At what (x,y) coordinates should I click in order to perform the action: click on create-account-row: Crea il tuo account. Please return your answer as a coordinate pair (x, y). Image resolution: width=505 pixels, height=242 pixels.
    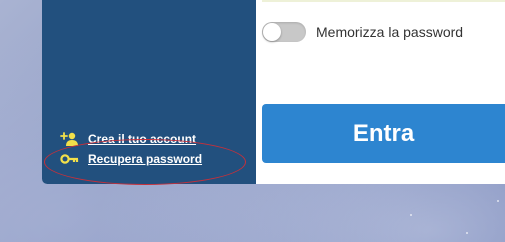
    Looking at the image, I should click on (128, 139).